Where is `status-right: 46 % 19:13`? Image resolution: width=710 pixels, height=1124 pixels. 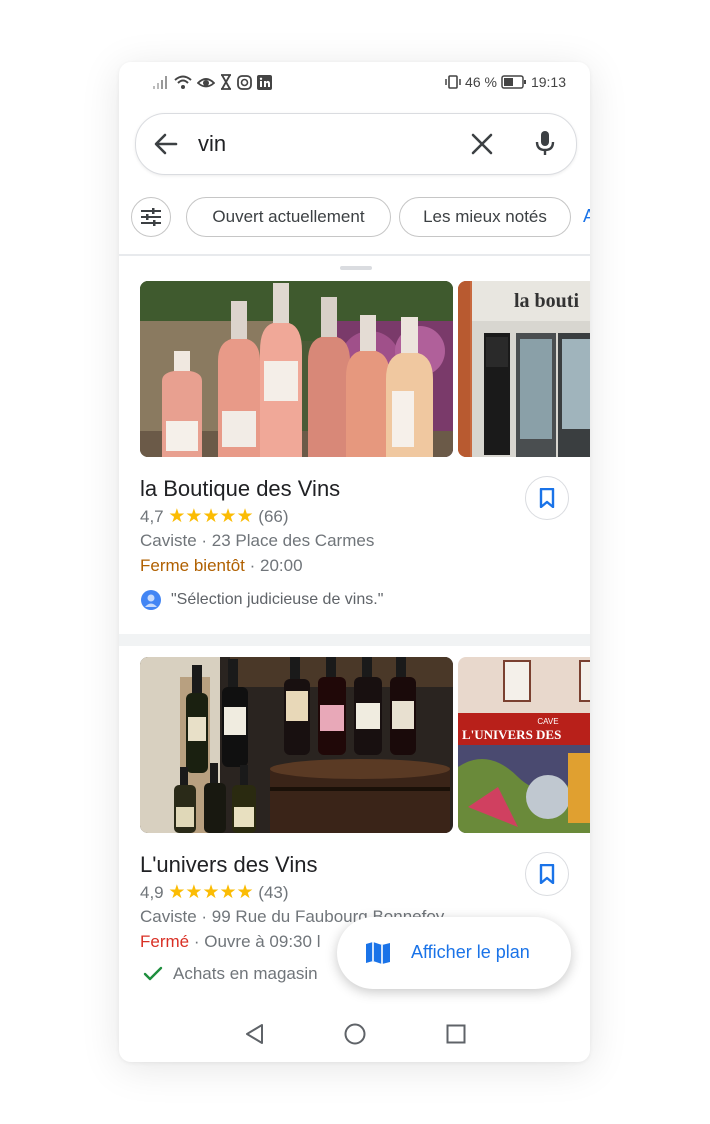
status-right: 46 % 19:13 is located at coordinates (505, 82).